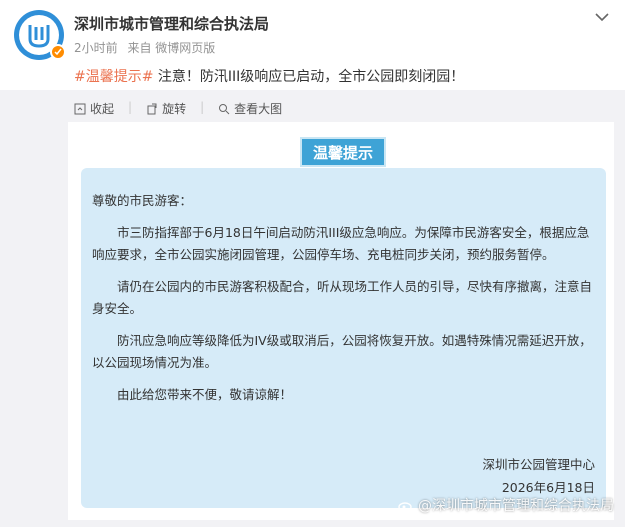  Describe the element at coordinates (102, 109) in the screenshot. I see `collapse-label: 收起` at that location.